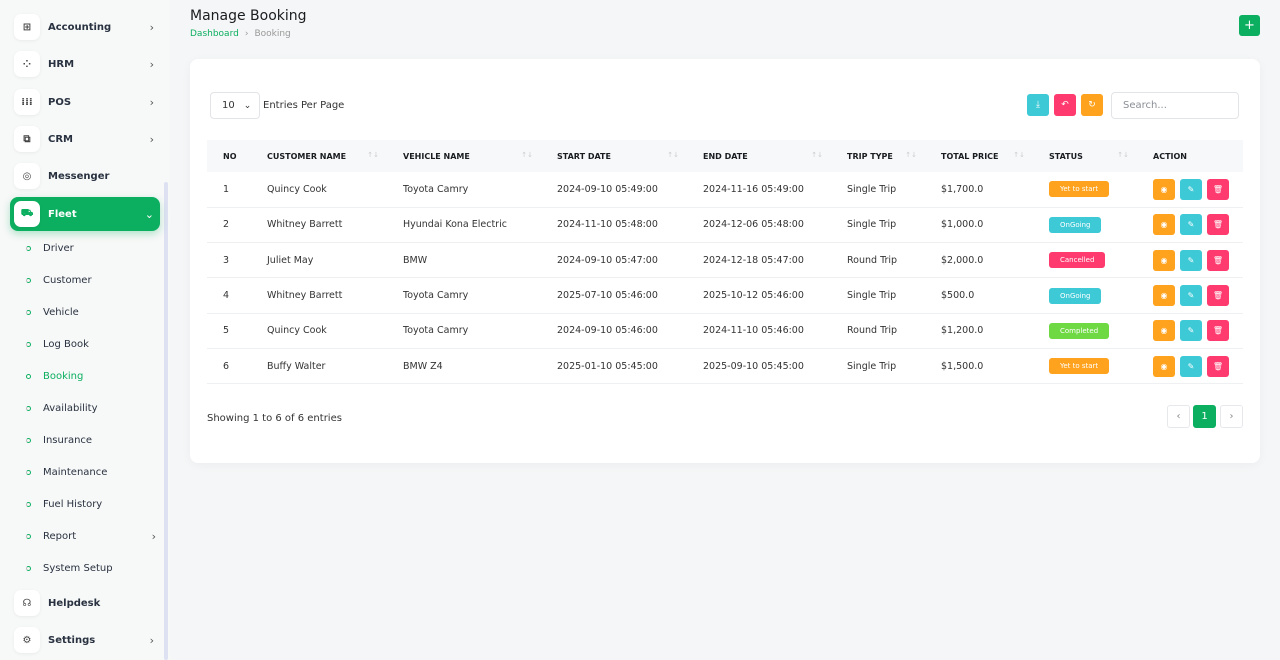  Describe the element at coordinates (91, 472) in the screenshot. I see `sidebar-subitem-maintenance: Maintenance` at that location.